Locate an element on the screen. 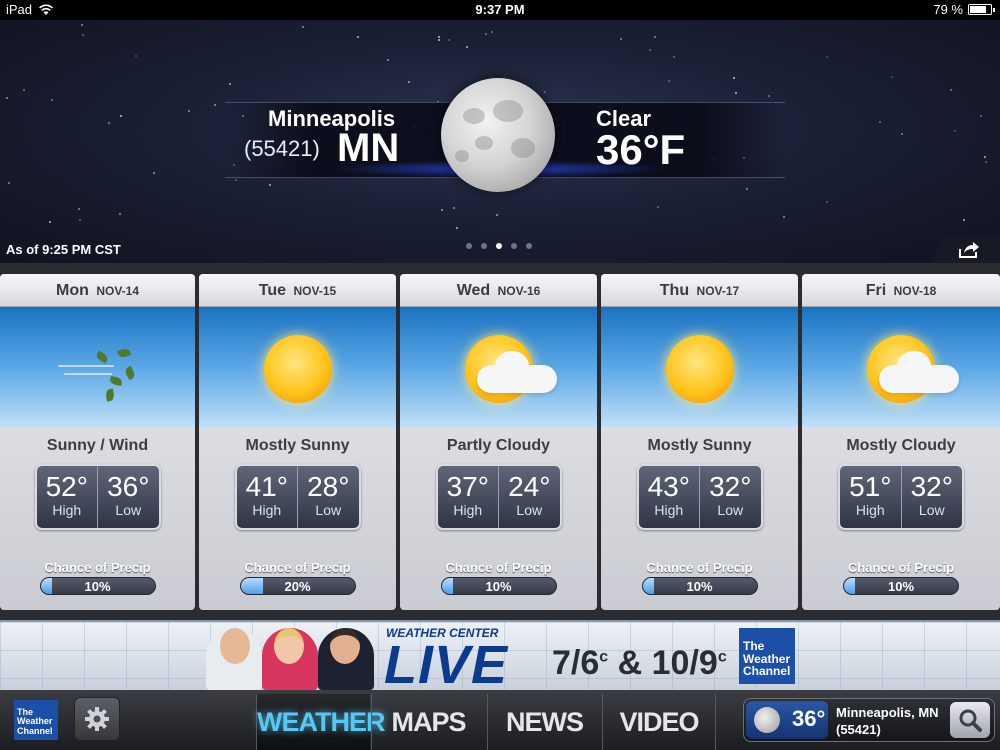 The height and width of the screenshot is (750, 1000). location-city: Minneapolis, MN is located at coordinates (887, 712).